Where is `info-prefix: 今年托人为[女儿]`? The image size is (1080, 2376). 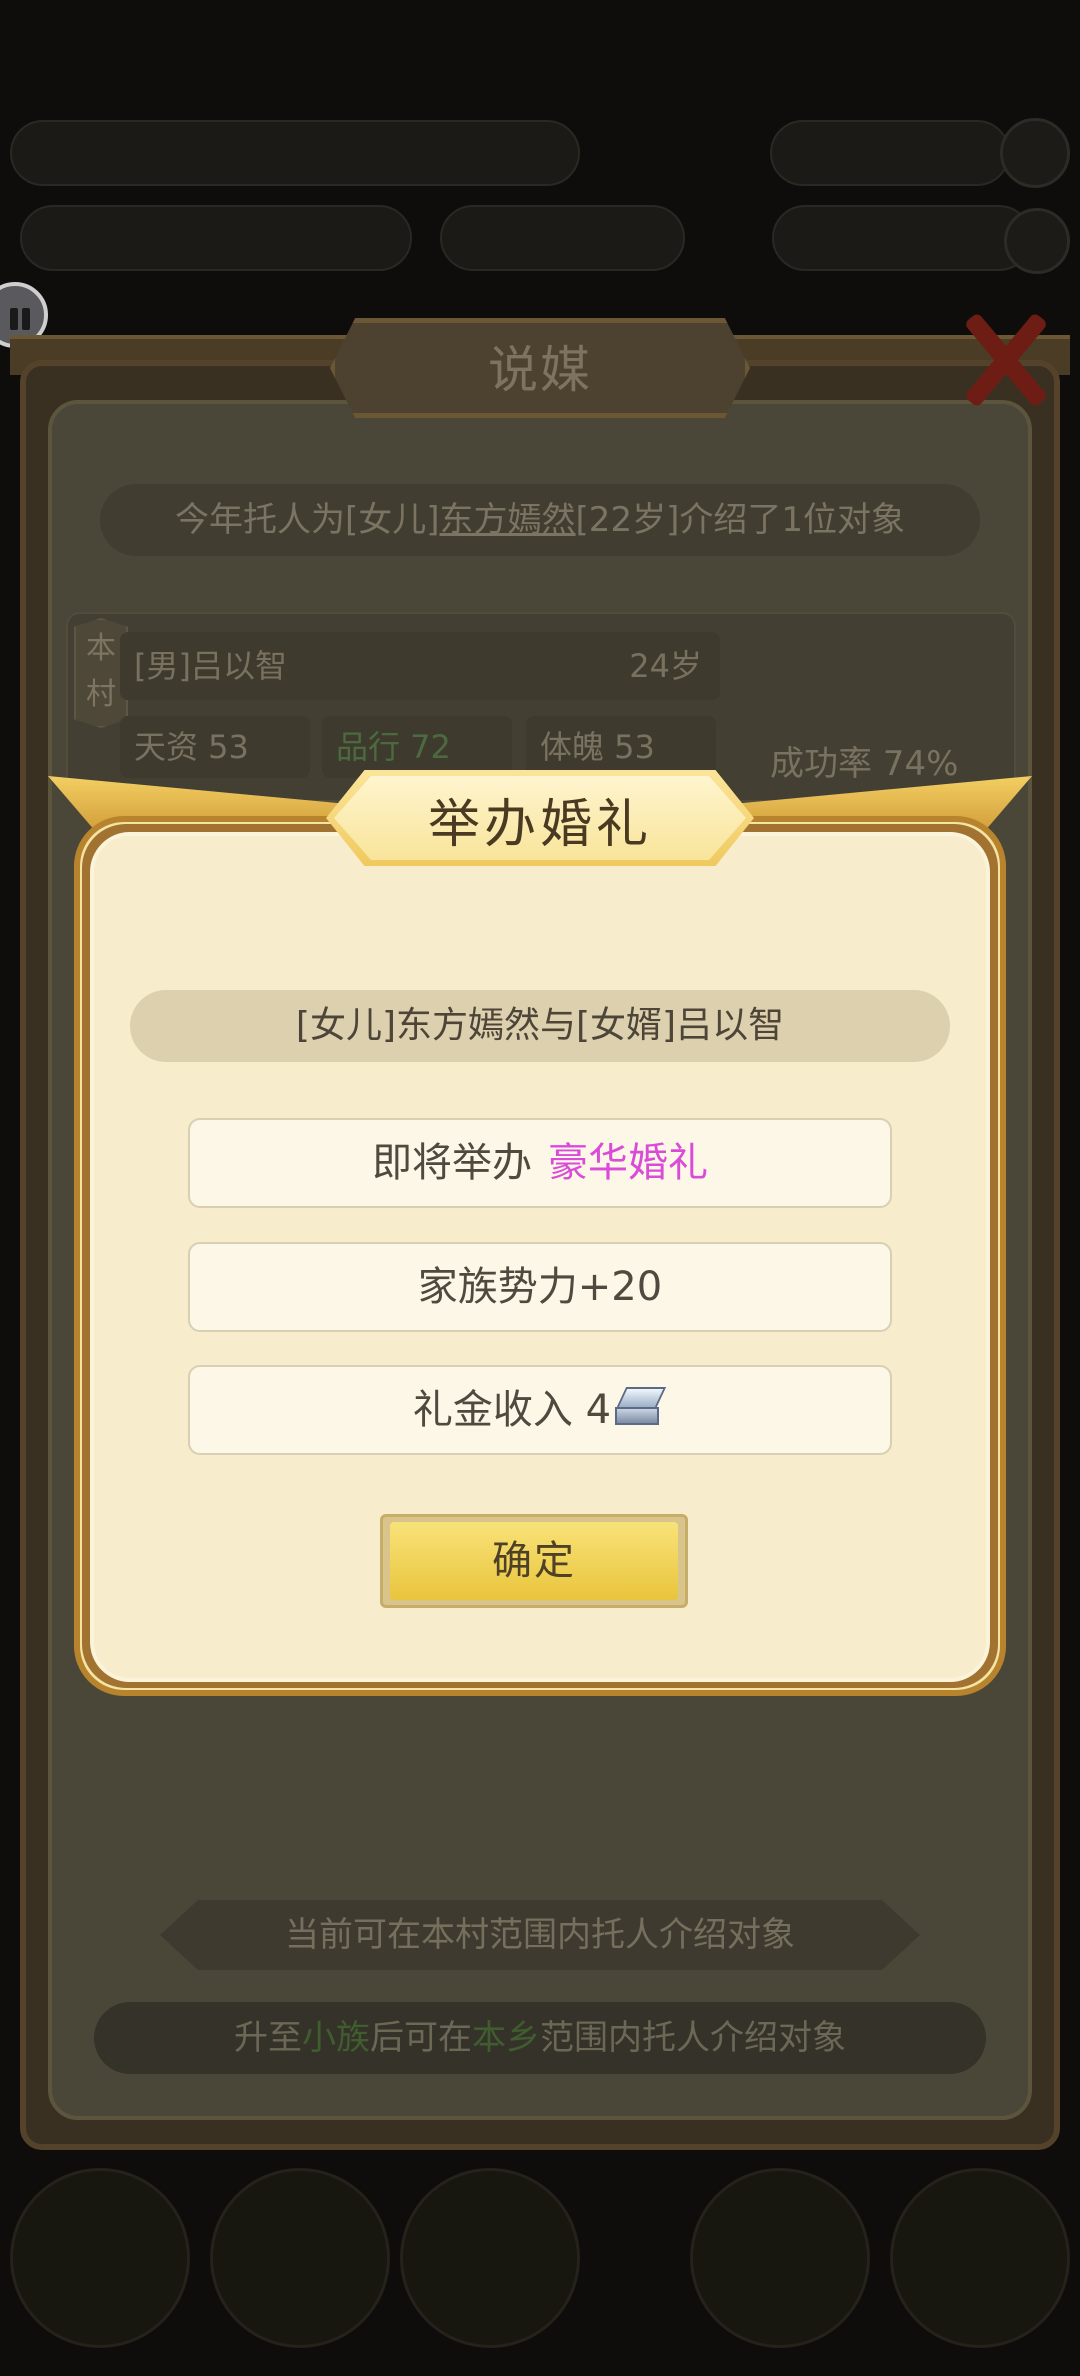 info-prefix: 今年托人为[女儿] is located at coordinates (307, 520).